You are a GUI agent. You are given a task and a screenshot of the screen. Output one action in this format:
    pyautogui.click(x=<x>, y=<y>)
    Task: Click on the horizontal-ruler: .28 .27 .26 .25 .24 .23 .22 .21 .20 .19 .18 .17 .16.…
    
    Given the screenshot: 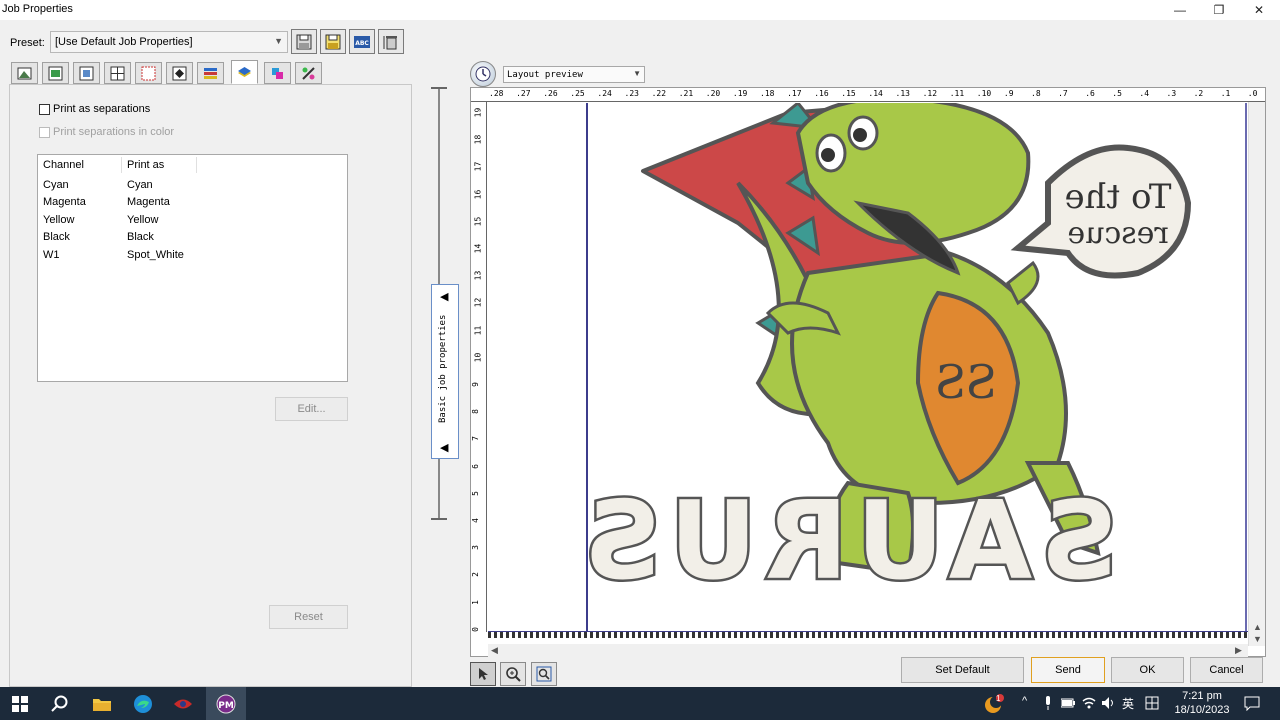 What is the action you would take?
    pyautogui.click(x=868, y=95)
    